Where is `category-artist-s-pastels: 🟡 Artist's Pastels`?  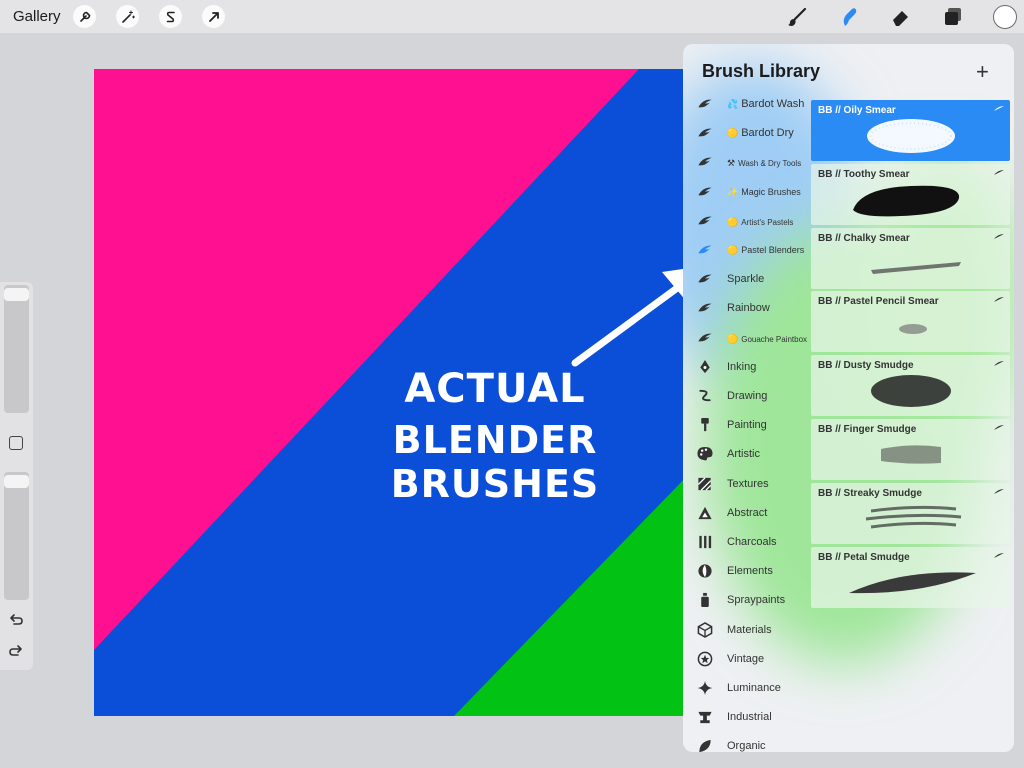 category-artist-s-pastels: 🟡 Artist's Pastels is located at coordinates (747, 221).